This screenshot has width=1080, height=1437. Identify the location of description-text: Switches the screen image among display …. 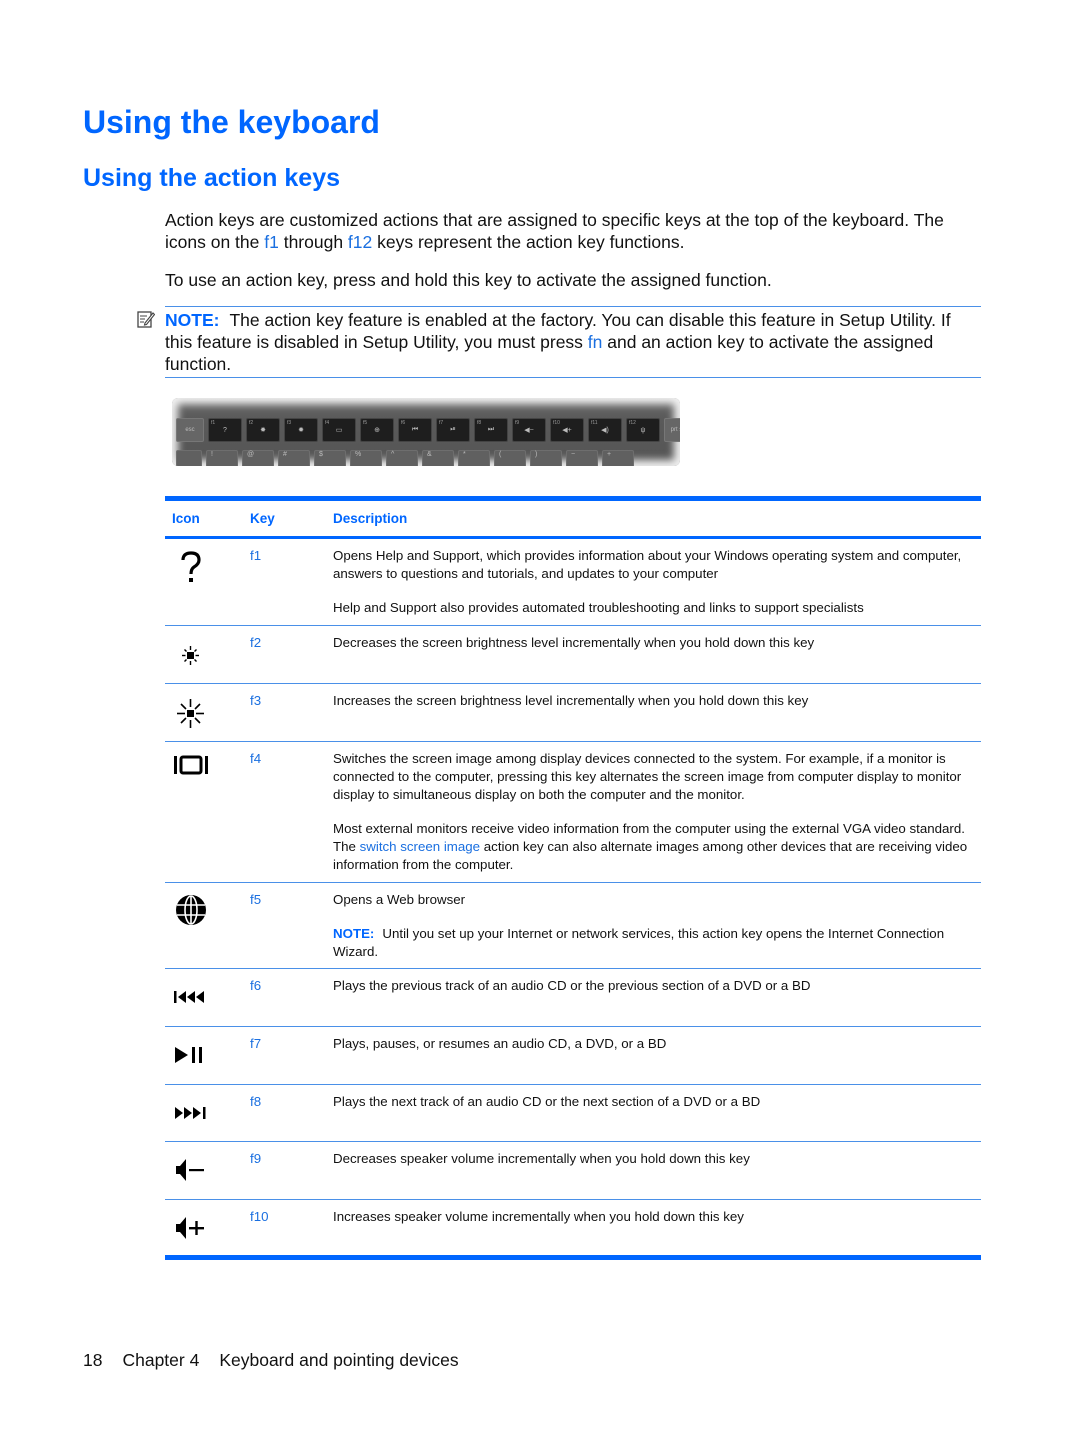
(647, 776).